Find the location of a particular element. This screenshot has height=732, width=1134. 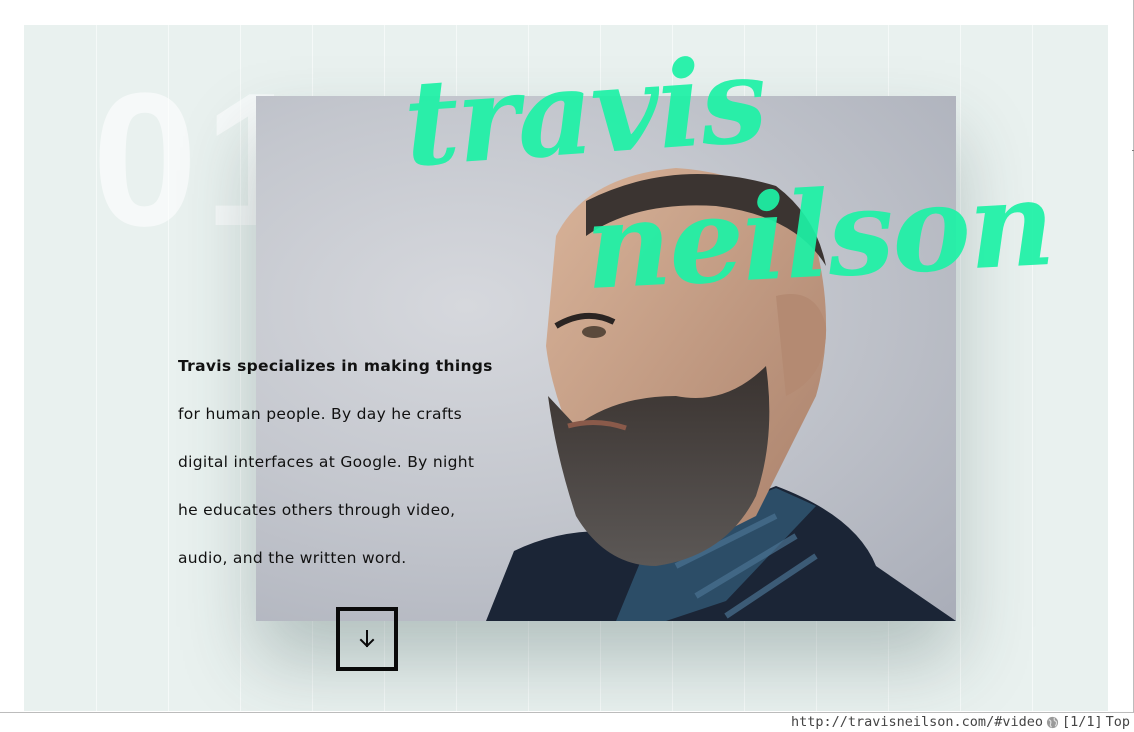

globe-icon is located at coordinates (1052, 722).